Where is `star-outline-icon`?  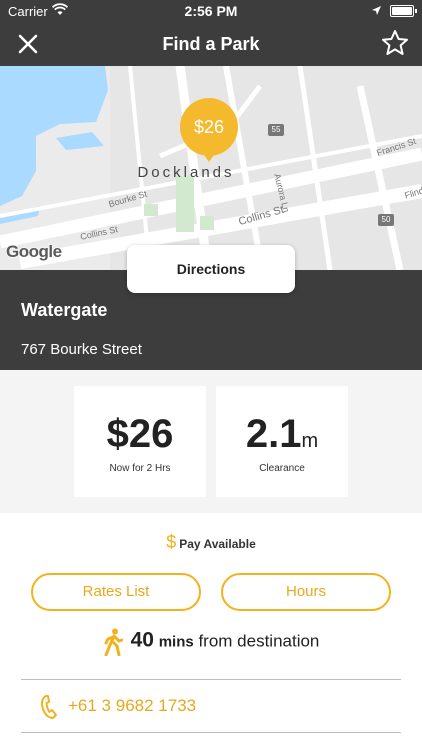 star-outline-icon is located at coordinates (395, 43).